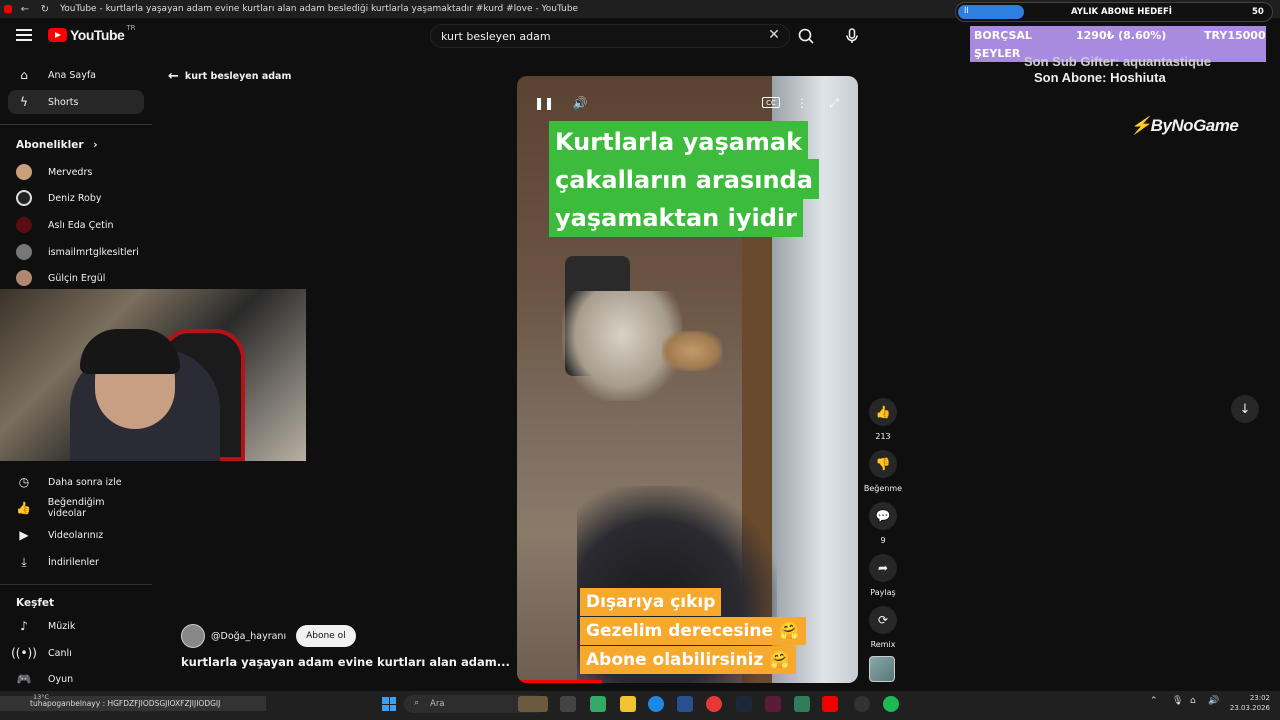 This screenshot has height=720, width=1280. What do you see at coordinates (714, 704) in the screenshot?
I see `chrome-icon` at bounding box center [714, 704].